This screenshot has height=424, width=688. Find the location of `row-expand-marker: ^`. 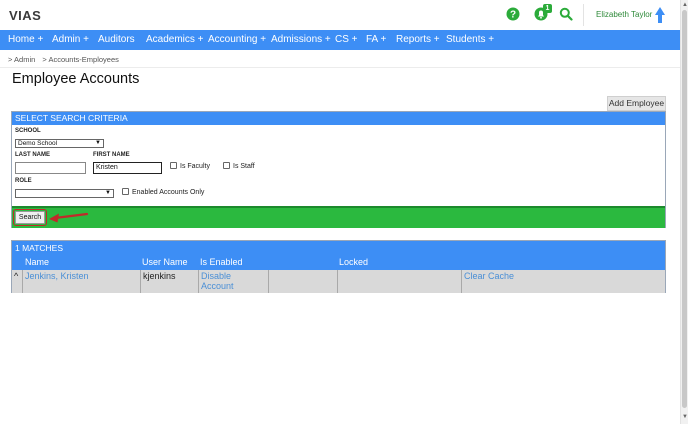

row-expand-marker: ^ is located at coordinates (17, 281).